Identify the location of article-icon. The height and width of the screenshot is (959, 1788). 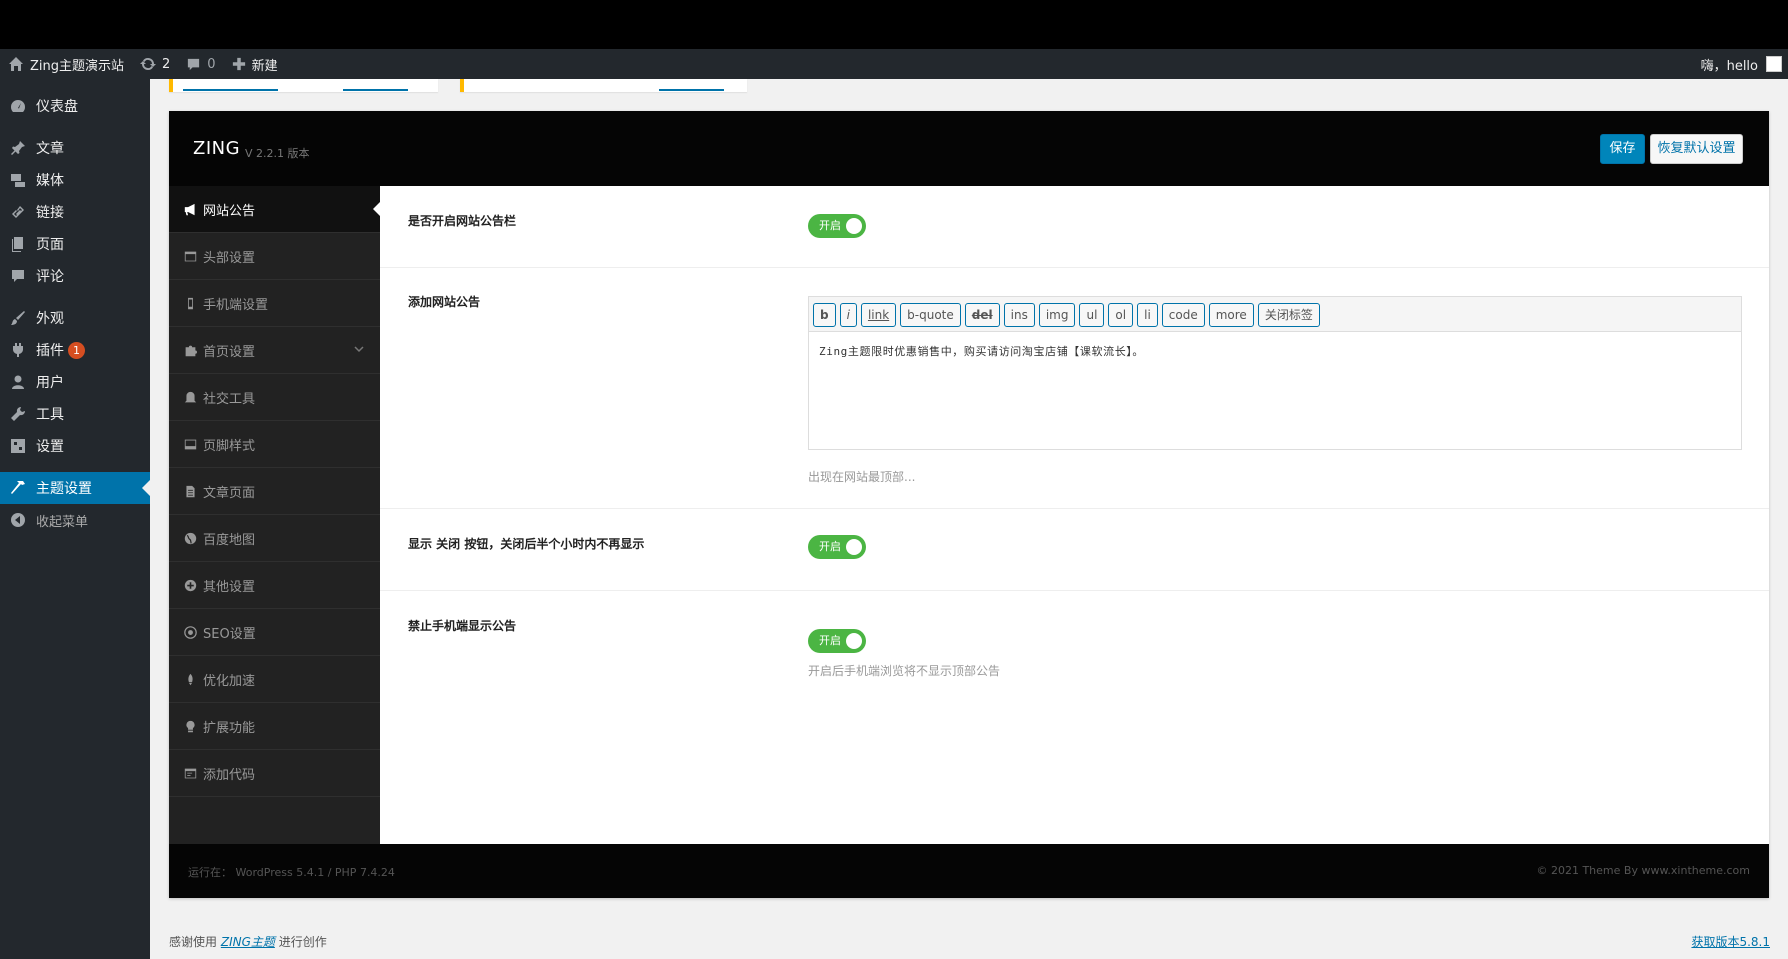
(190, 491).